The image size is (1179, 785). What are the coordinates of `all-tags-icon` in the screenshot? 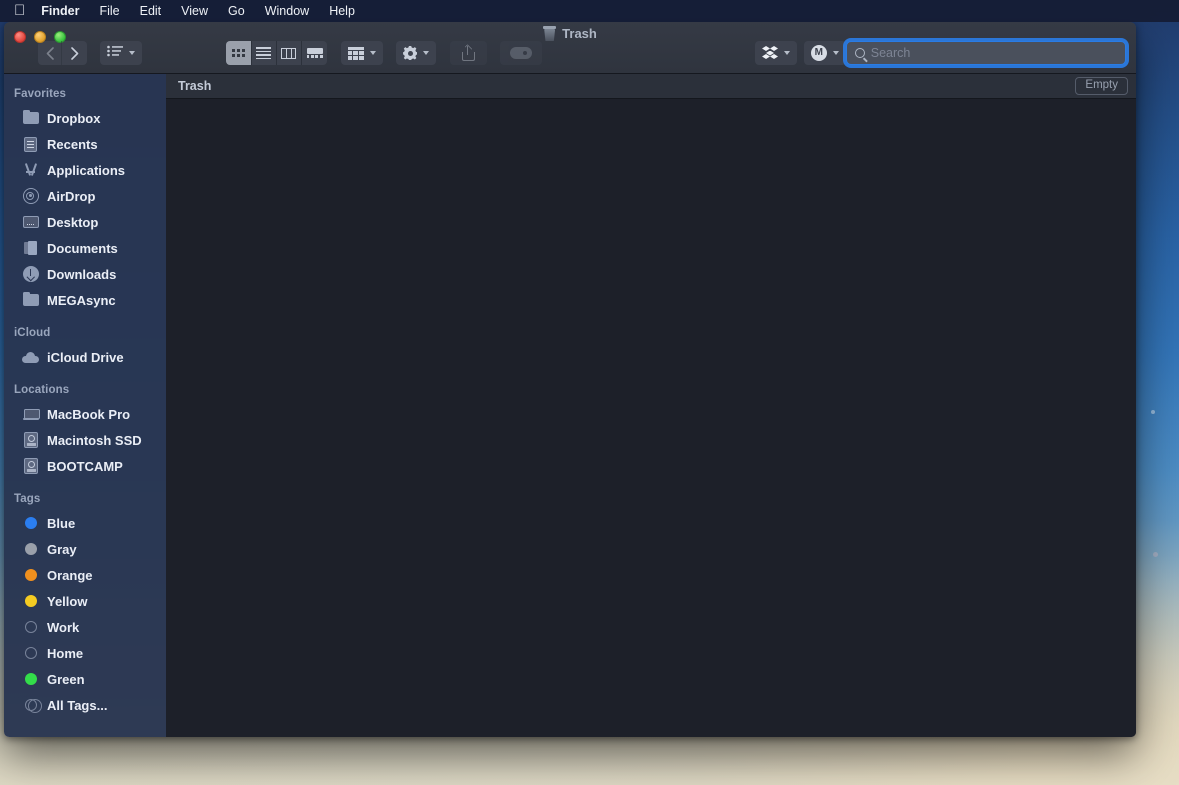 It's located at (32, 705).